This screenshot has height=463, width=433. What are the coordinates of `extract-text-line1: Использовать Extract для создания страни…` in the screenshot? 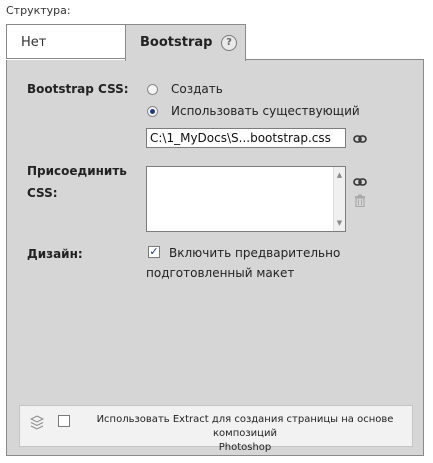 It's located at (245, 426).